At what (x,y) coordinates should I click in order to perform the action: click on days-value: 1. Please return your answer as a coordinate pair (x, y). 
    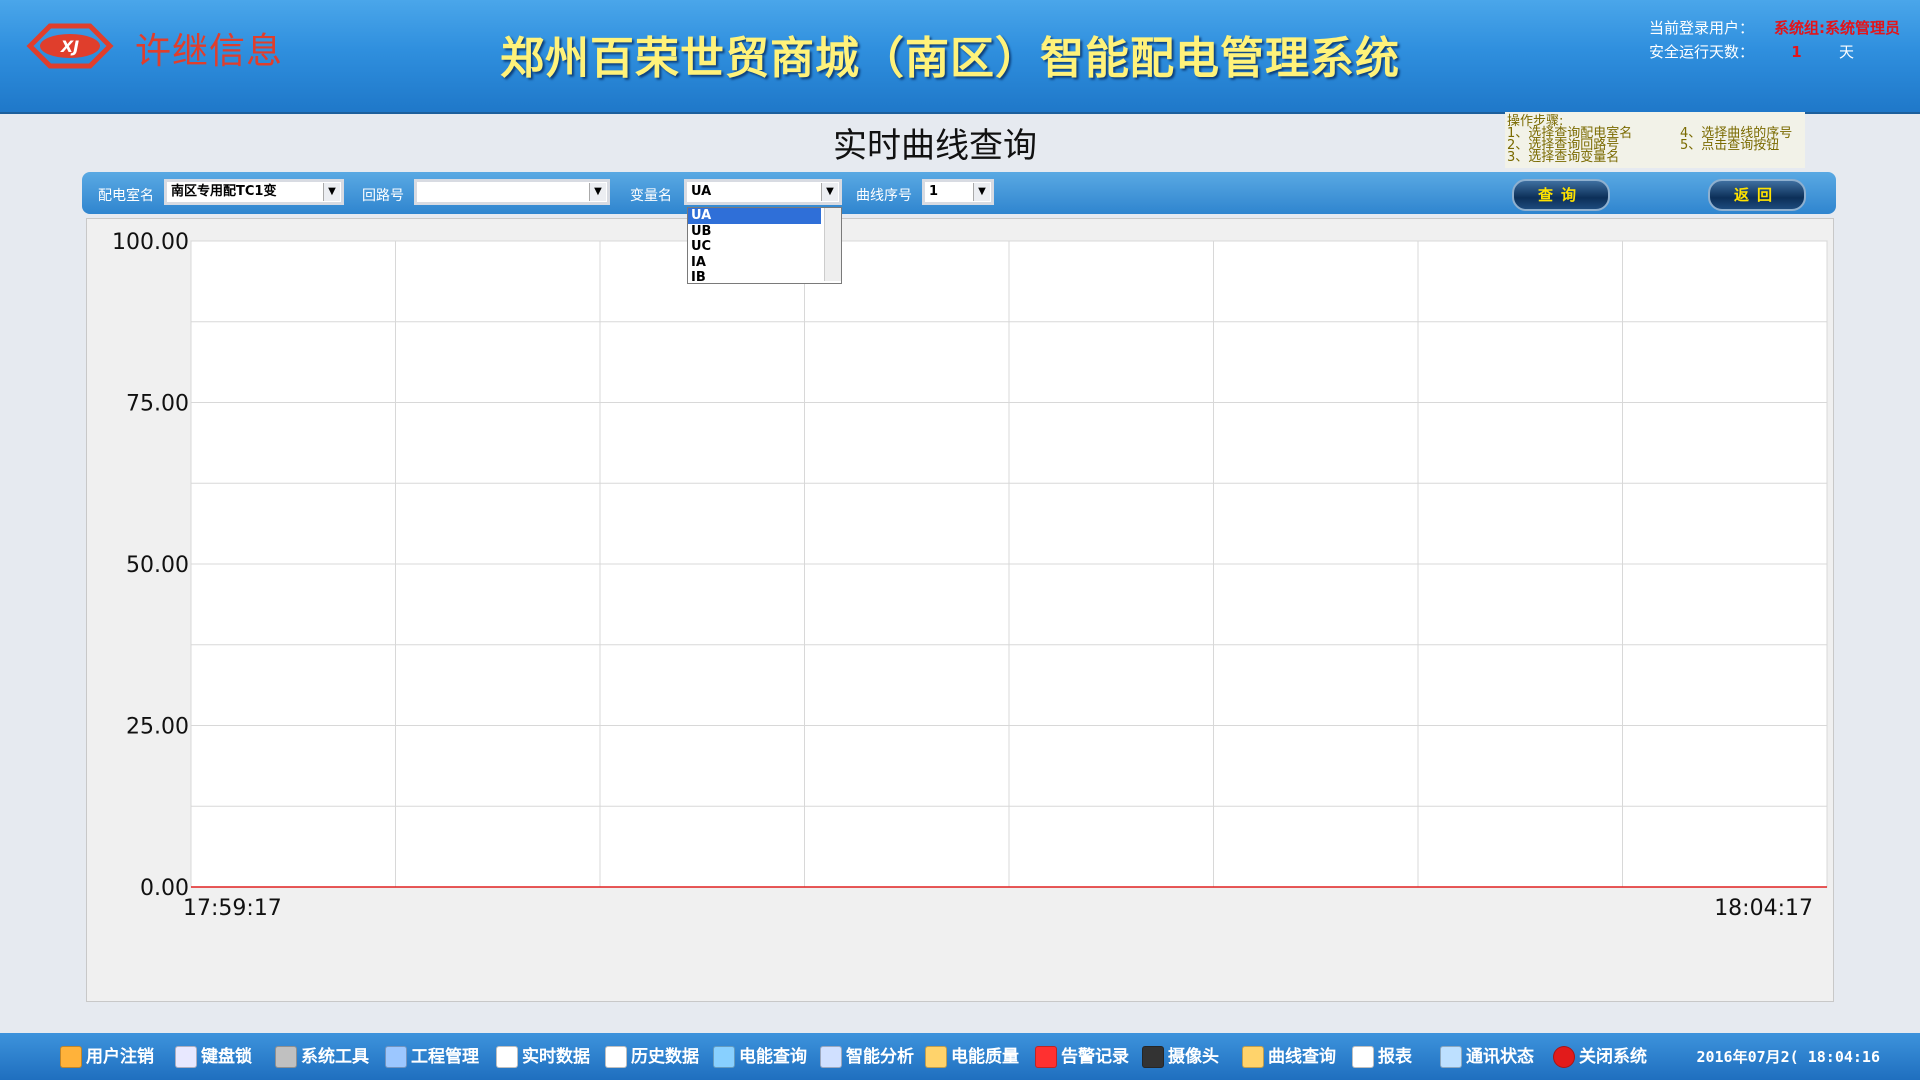
    Looking at the image, I should click on (1796, 52).